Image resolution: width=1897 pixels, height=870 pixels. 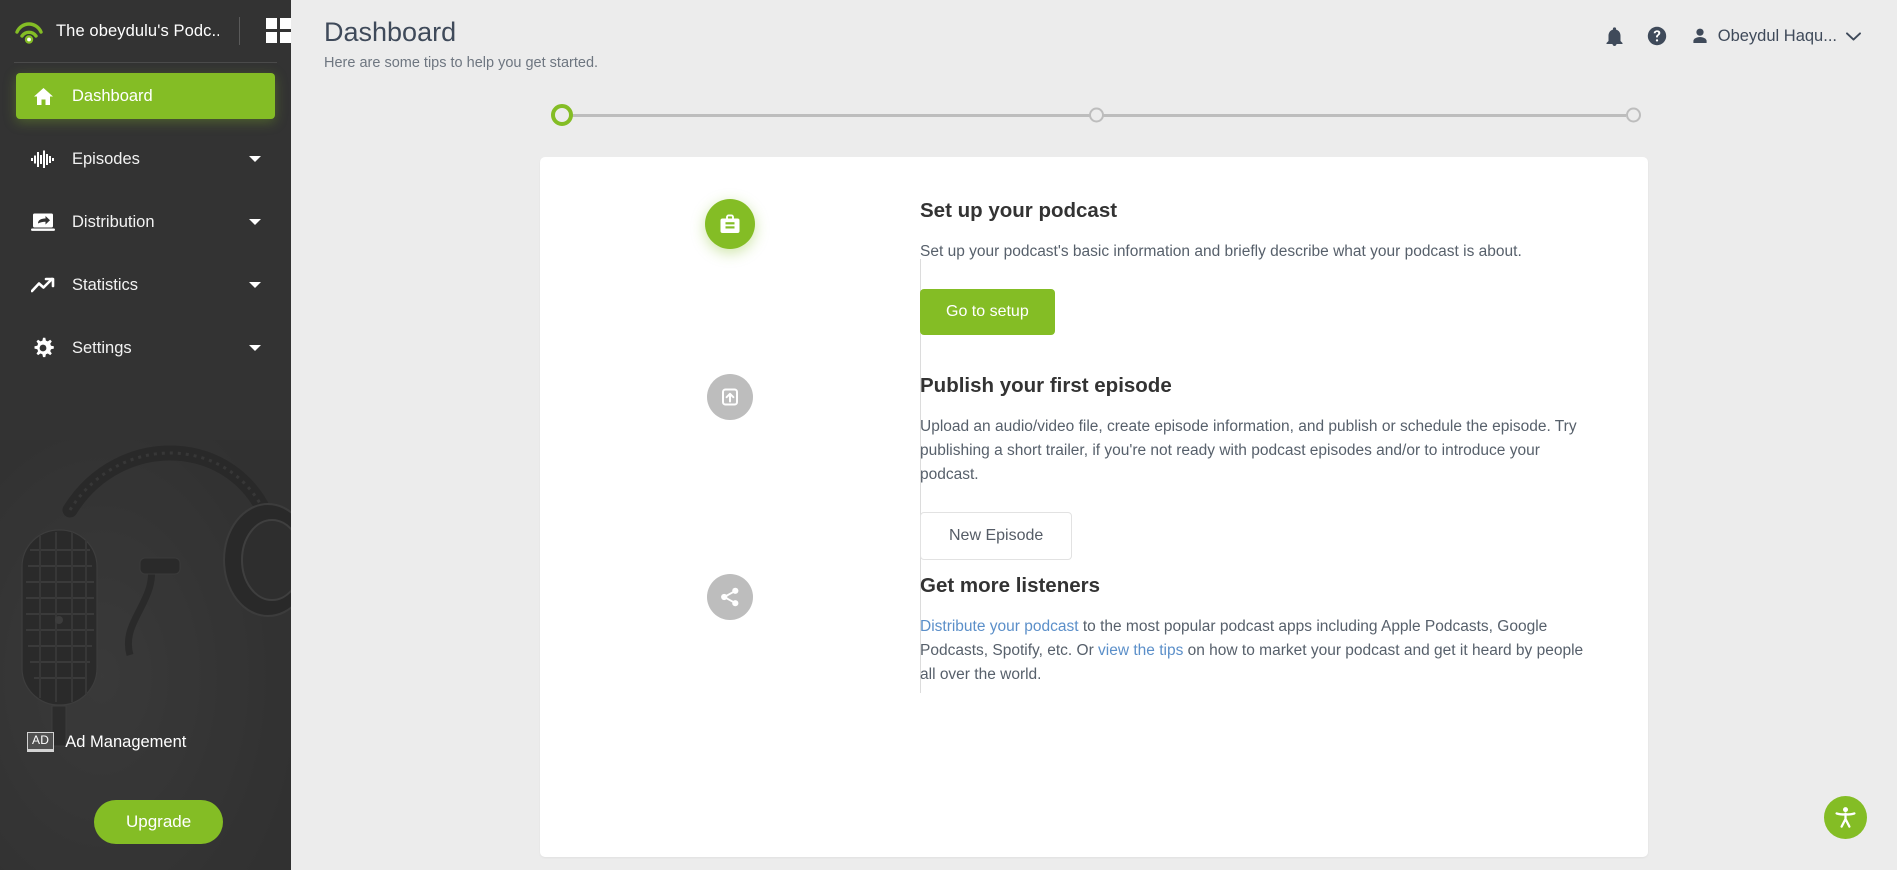 I want to click on sidebar-item-settings: Settings, so click(x=145, y=348).